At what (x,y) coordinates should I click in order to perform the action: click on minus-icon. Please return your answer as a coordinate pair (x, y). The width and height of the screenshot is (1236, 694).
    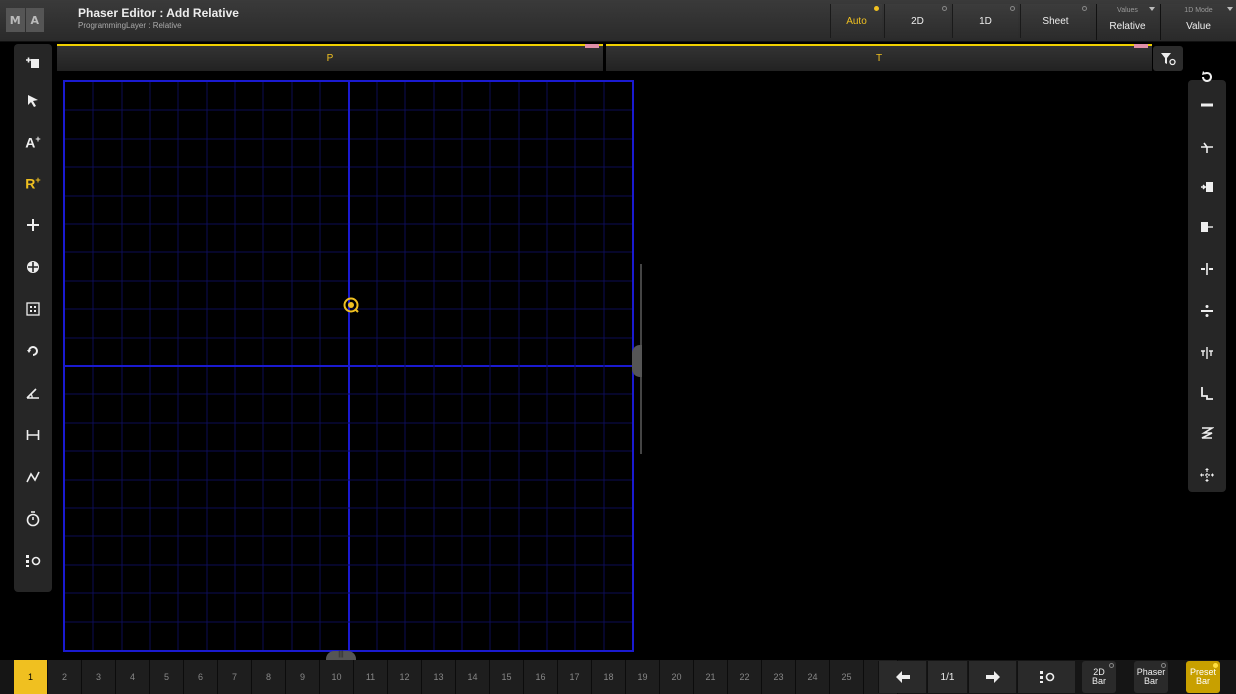
    Looking at the image, I should click on (1207, 105).